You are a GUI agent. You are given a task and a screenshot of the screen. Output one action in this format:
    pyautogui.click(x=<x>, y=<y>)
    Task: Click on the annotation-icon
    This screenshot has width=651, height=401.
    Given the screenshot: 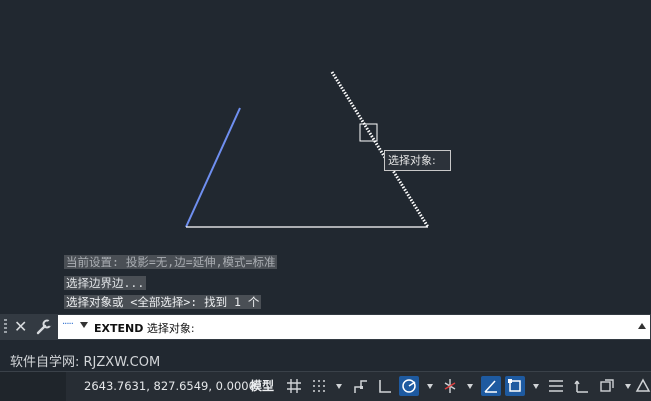 What is the action you would take?
    pyautogui.click(x=642, y=386)
    